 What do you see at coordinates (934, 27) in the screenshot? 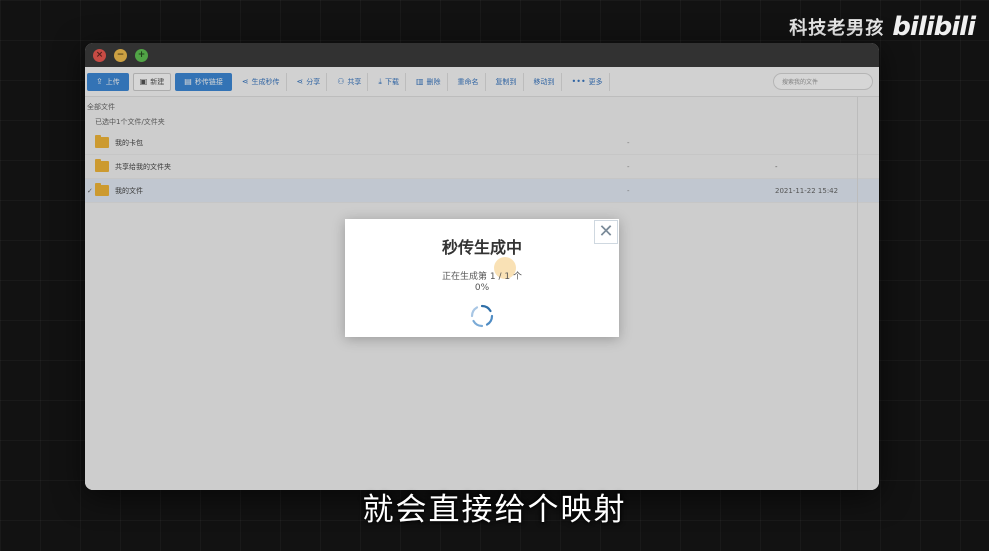
I see `bilibili-logo: bilibili` at bounding box center [934, 27].